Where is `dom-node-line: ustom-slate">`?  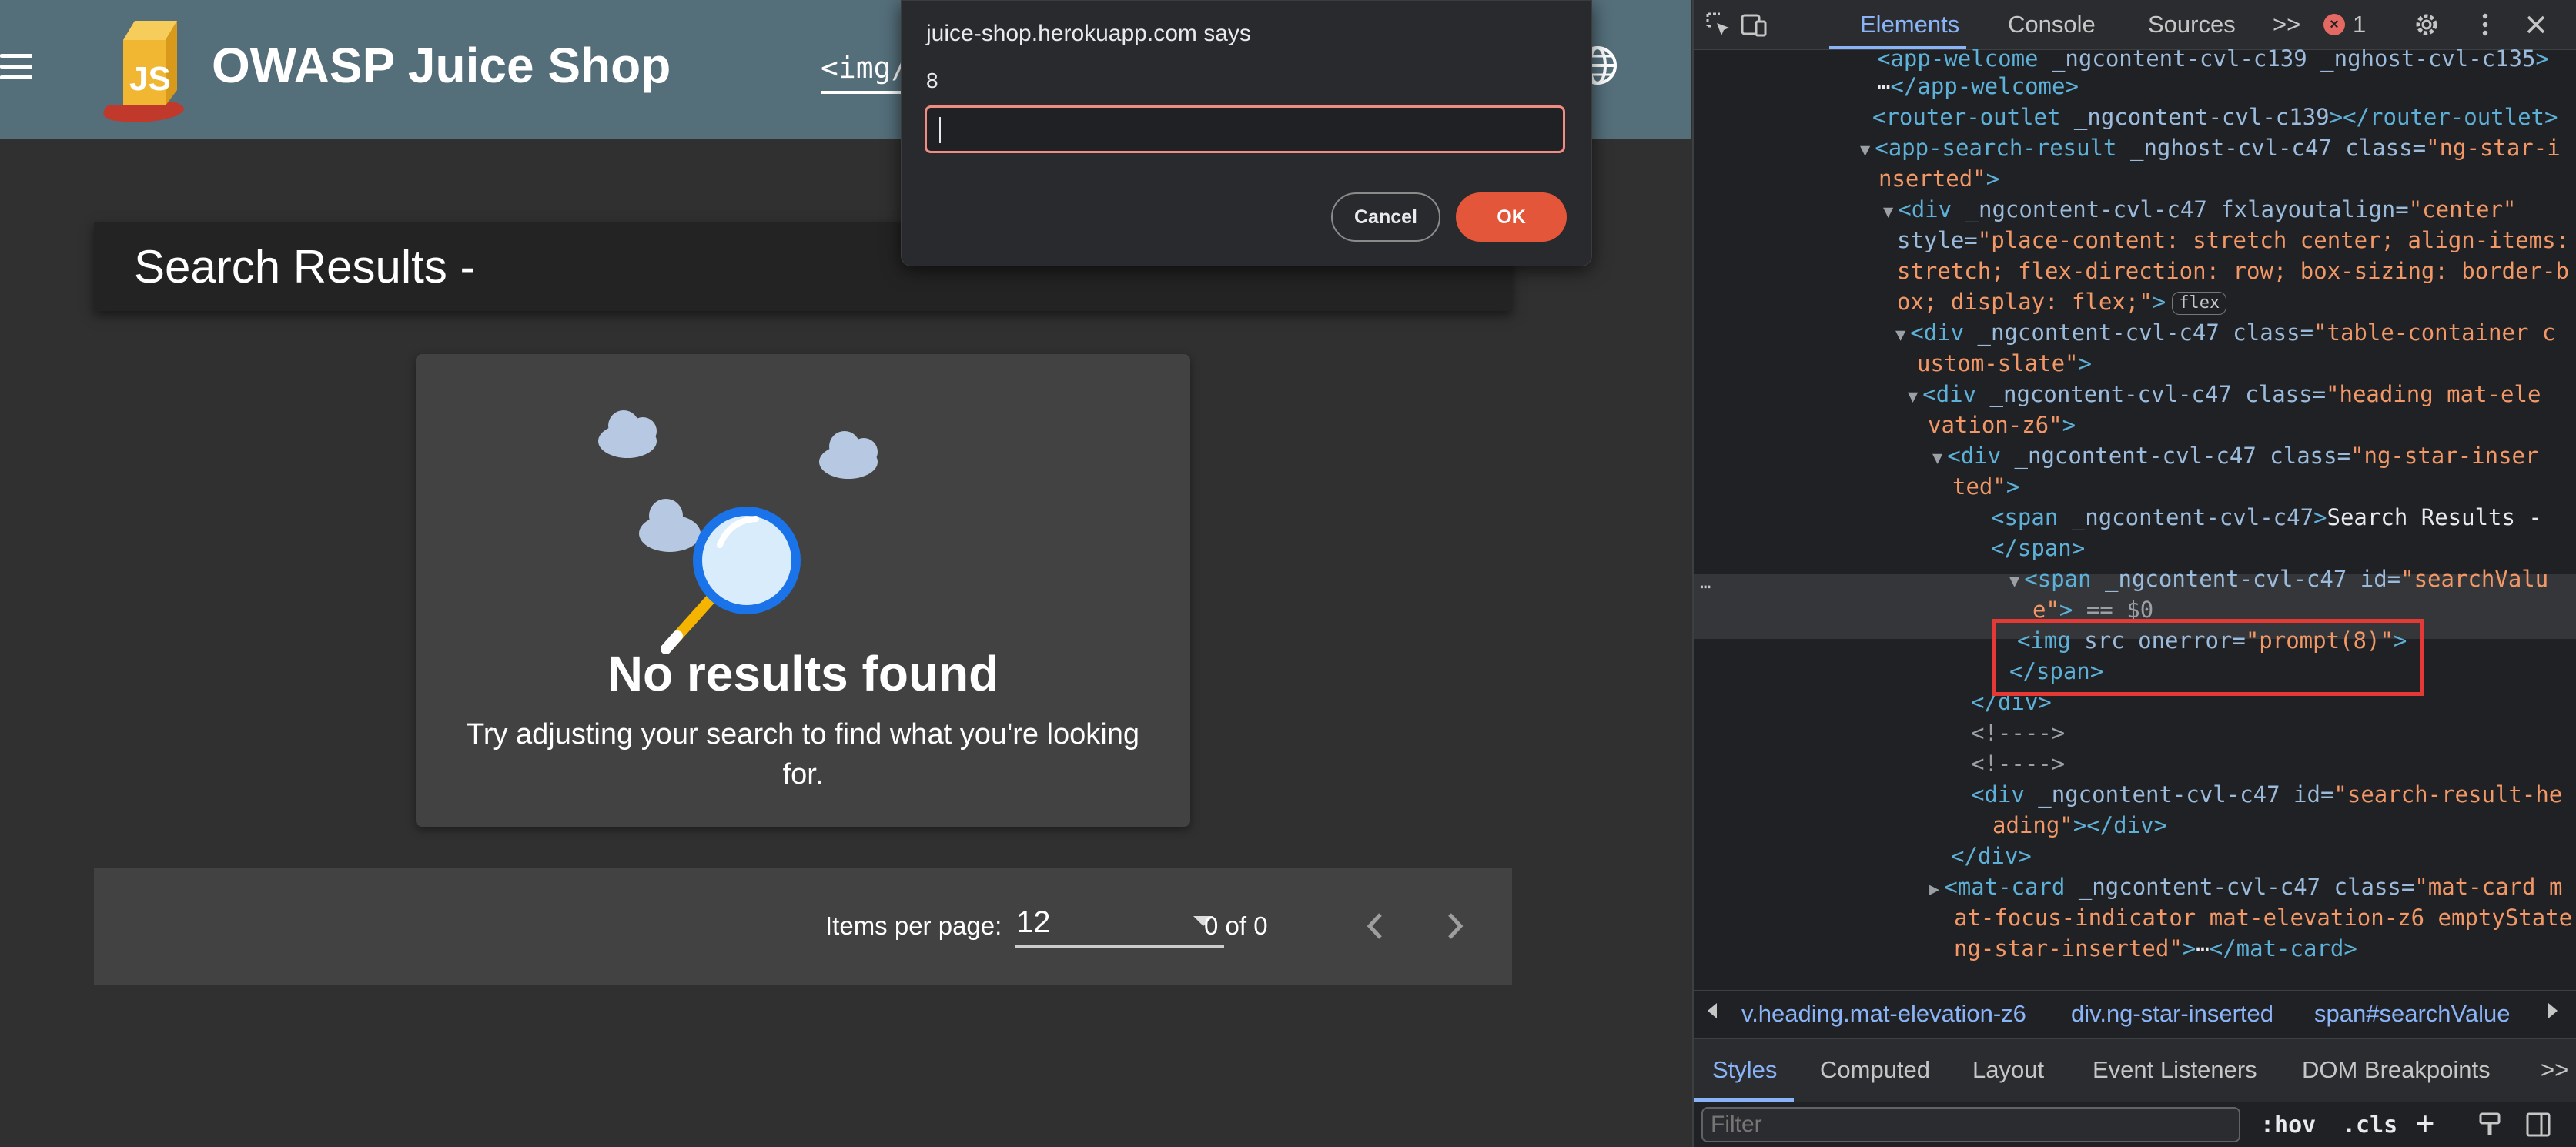 dom-node-line: ustom-slate"> is located at coordinates (2004, 363).